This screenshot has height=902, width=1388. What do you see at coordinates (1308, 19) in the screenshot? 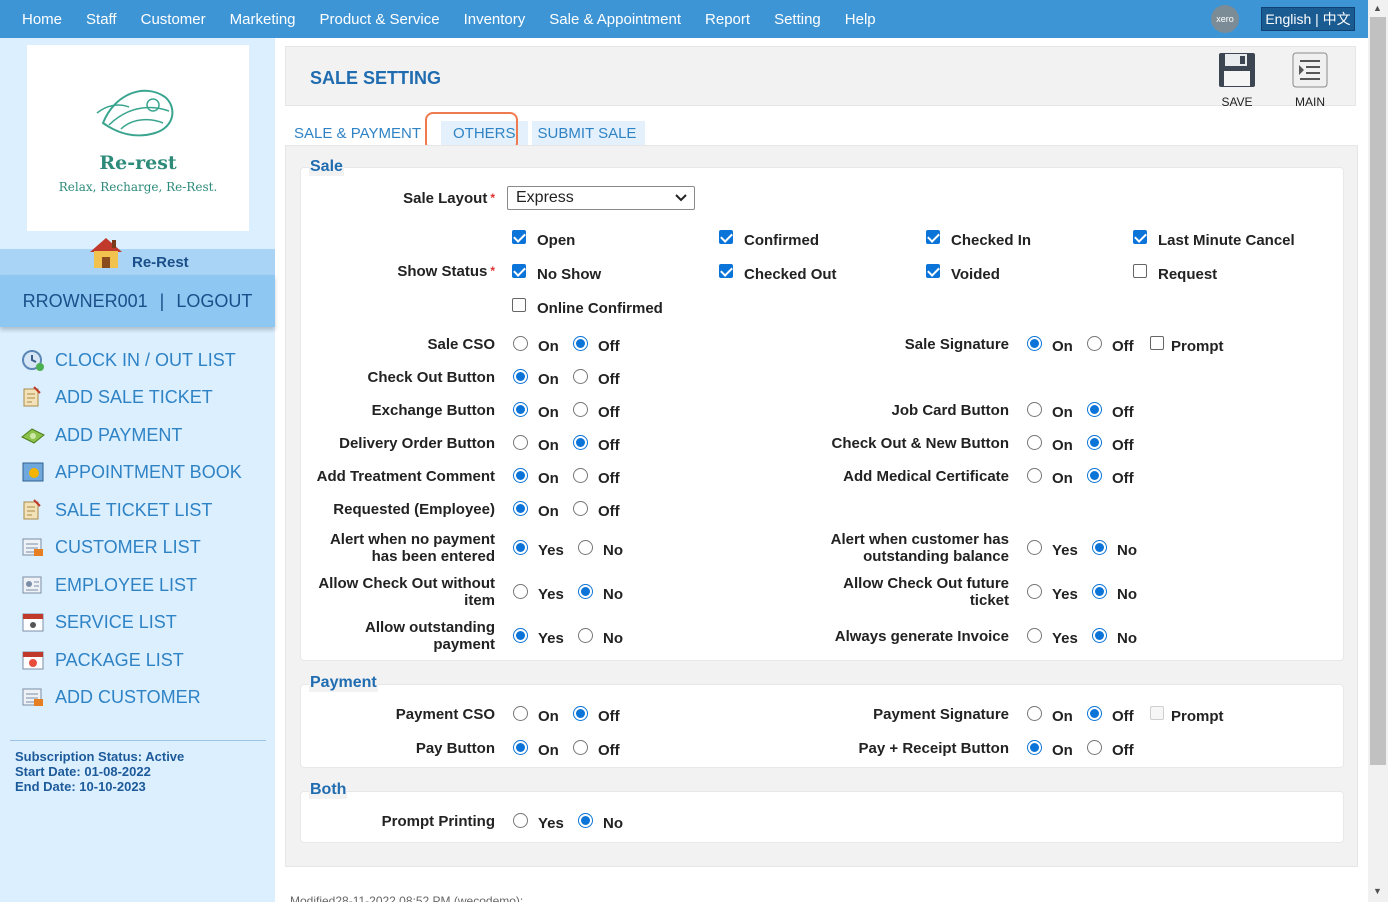
I see `language-switch: English | 中文` at bounding box center [1308, 19].